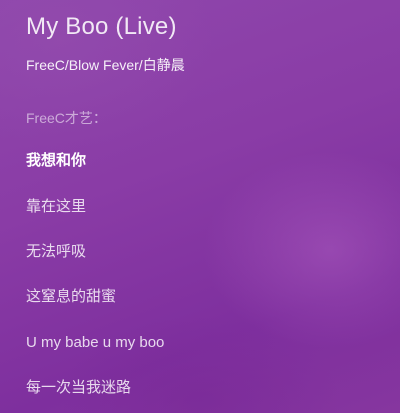  Describe the element at coordinates (105, 65) in the screenshot. I see `song-artist: FreeC/Blow Fever/白静晨` at that location.